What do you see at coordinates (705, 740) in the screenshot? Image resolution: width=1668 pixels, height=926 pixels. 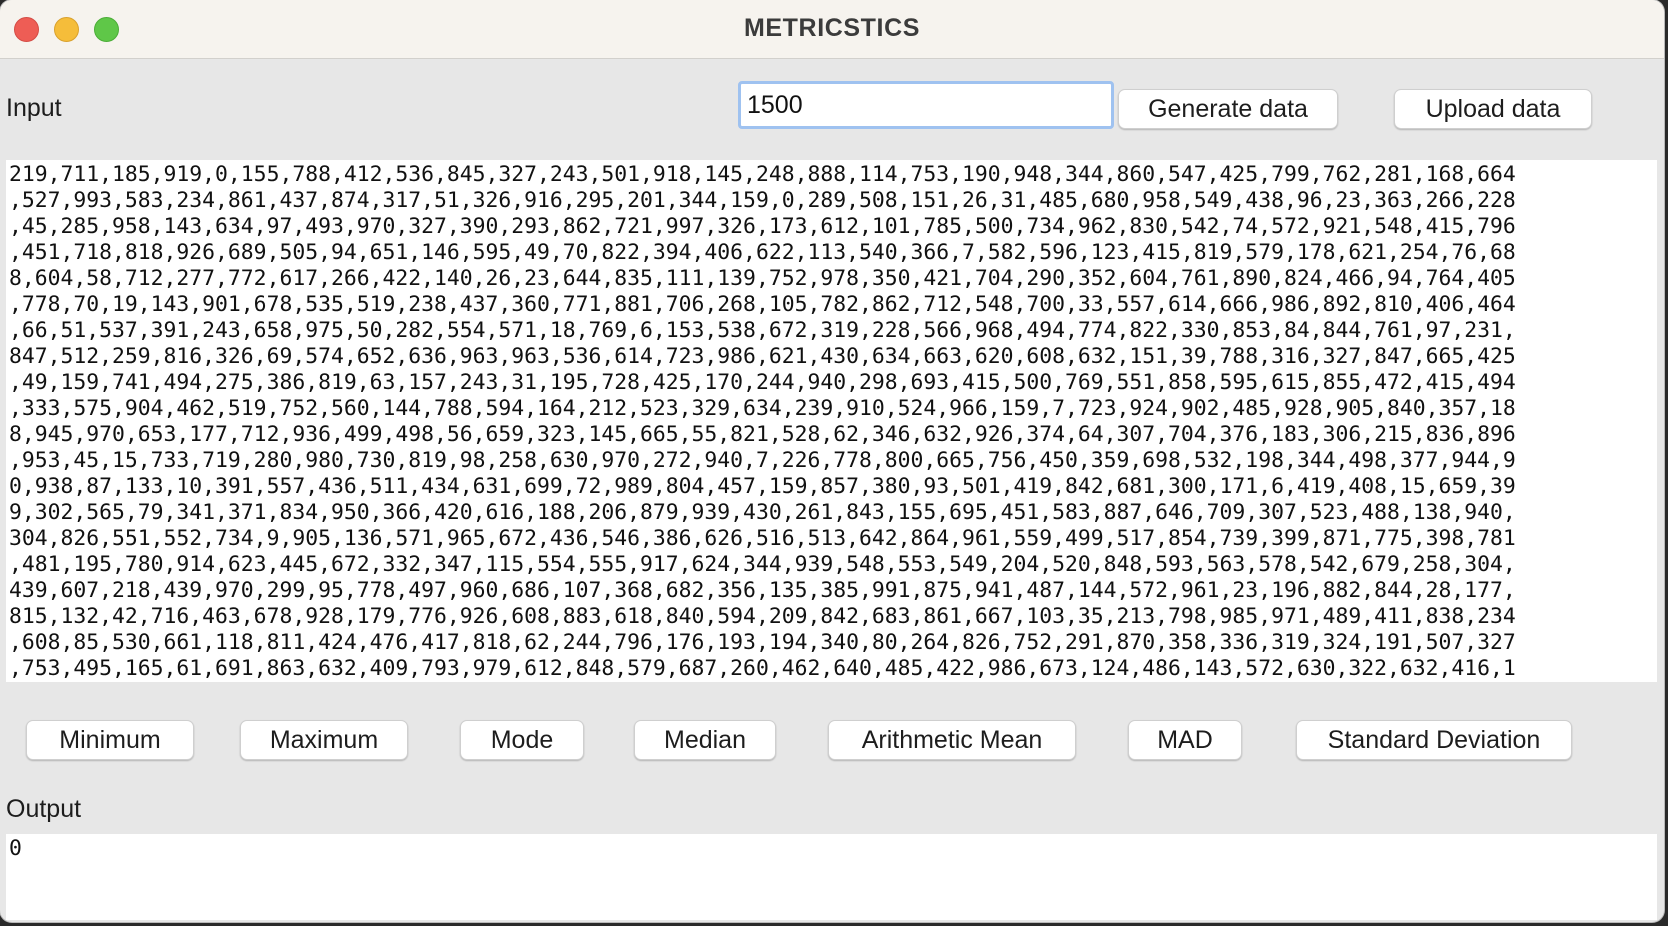 I see `median-button: Median` at bounding box center [705, 740].